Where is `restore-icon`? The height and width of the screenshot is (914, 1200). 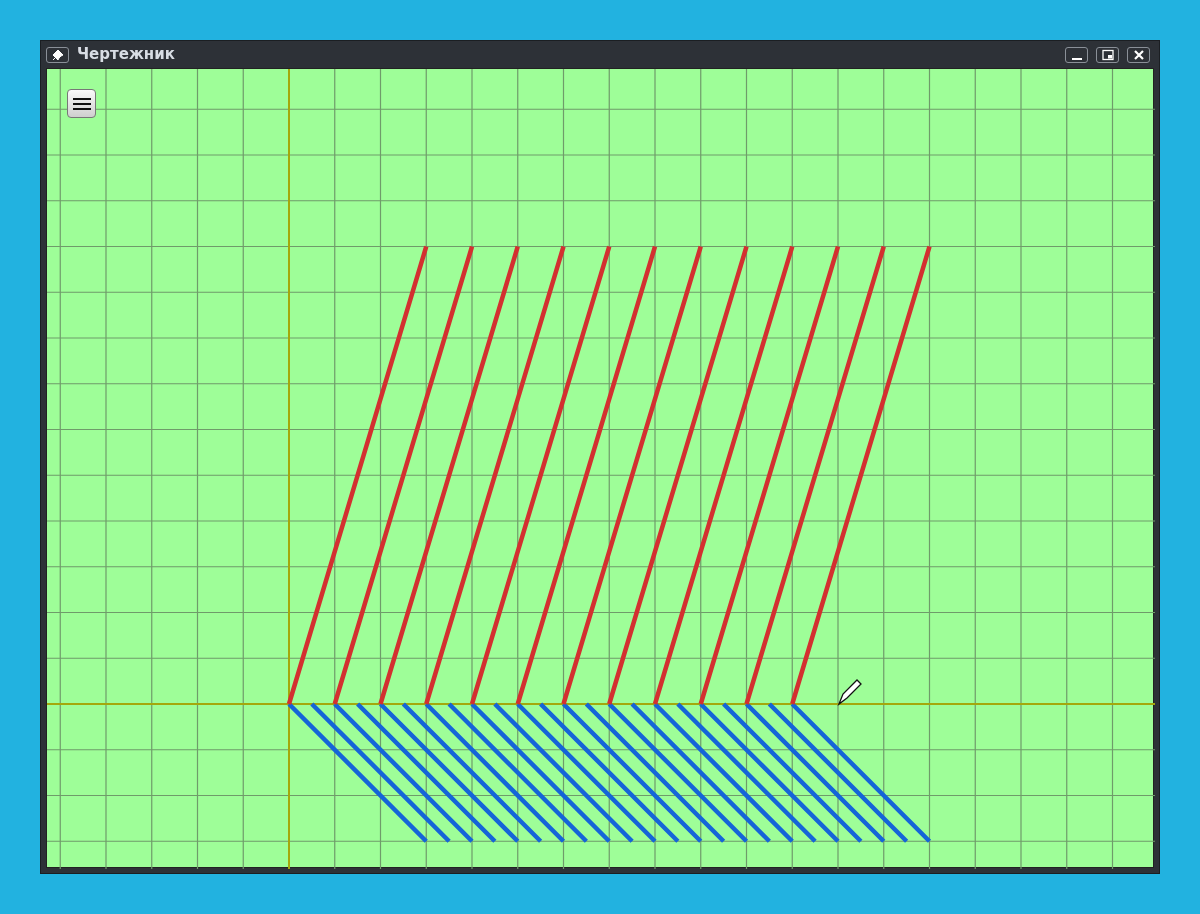
restore-icon is located at coordinates (1107, 54).